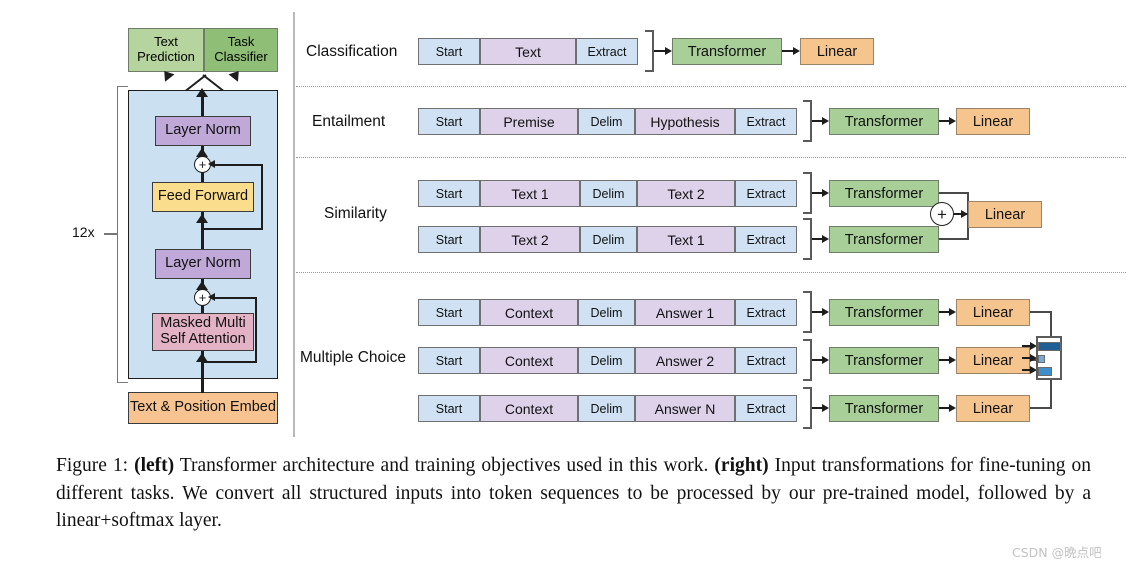 This screenshot has height=571, width=1127. Describe the element at coordinates (686, 239) in the screenshot. I see `token-text1: Text 1` at that location.